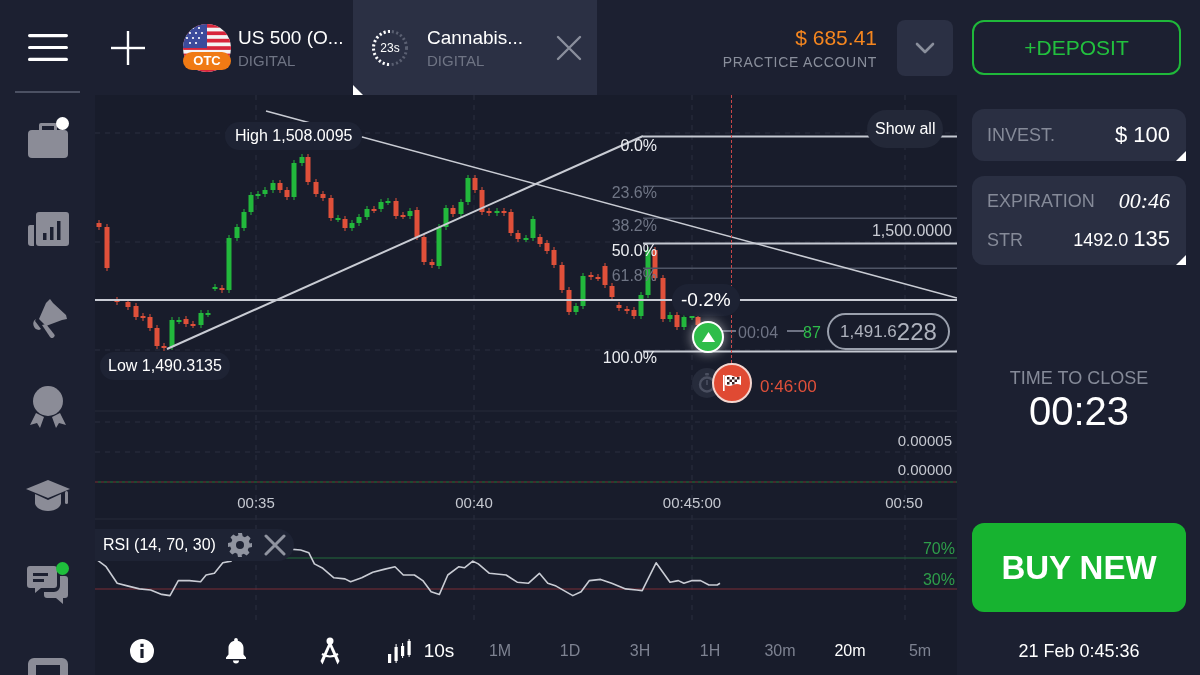  Describe the element at coordinates (47, 495) in the screenshot. I see `graduation-cap-icon` at that location.